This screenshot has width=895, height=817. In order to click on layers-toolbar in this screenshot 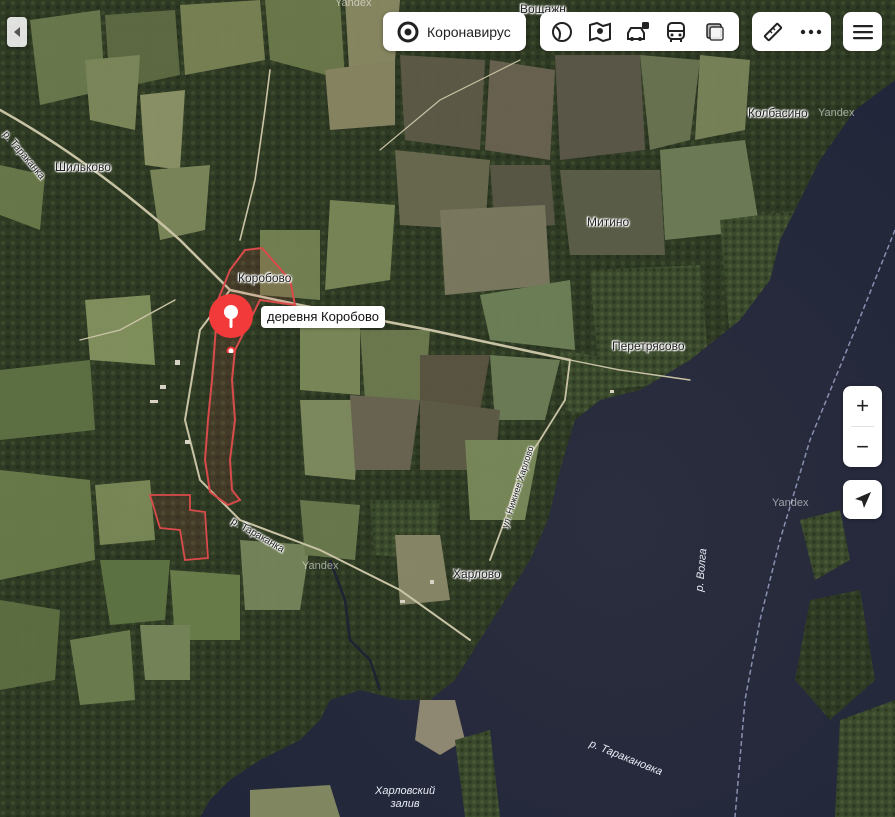, I will do `click(639, 31)`.